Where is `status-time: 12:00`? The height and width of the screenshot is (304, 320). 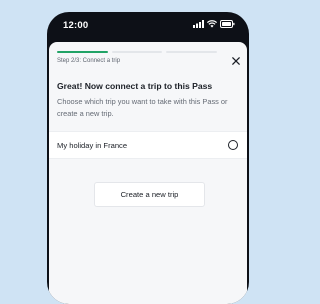 status-time: 12:00 is located at coordinates (76, 25).